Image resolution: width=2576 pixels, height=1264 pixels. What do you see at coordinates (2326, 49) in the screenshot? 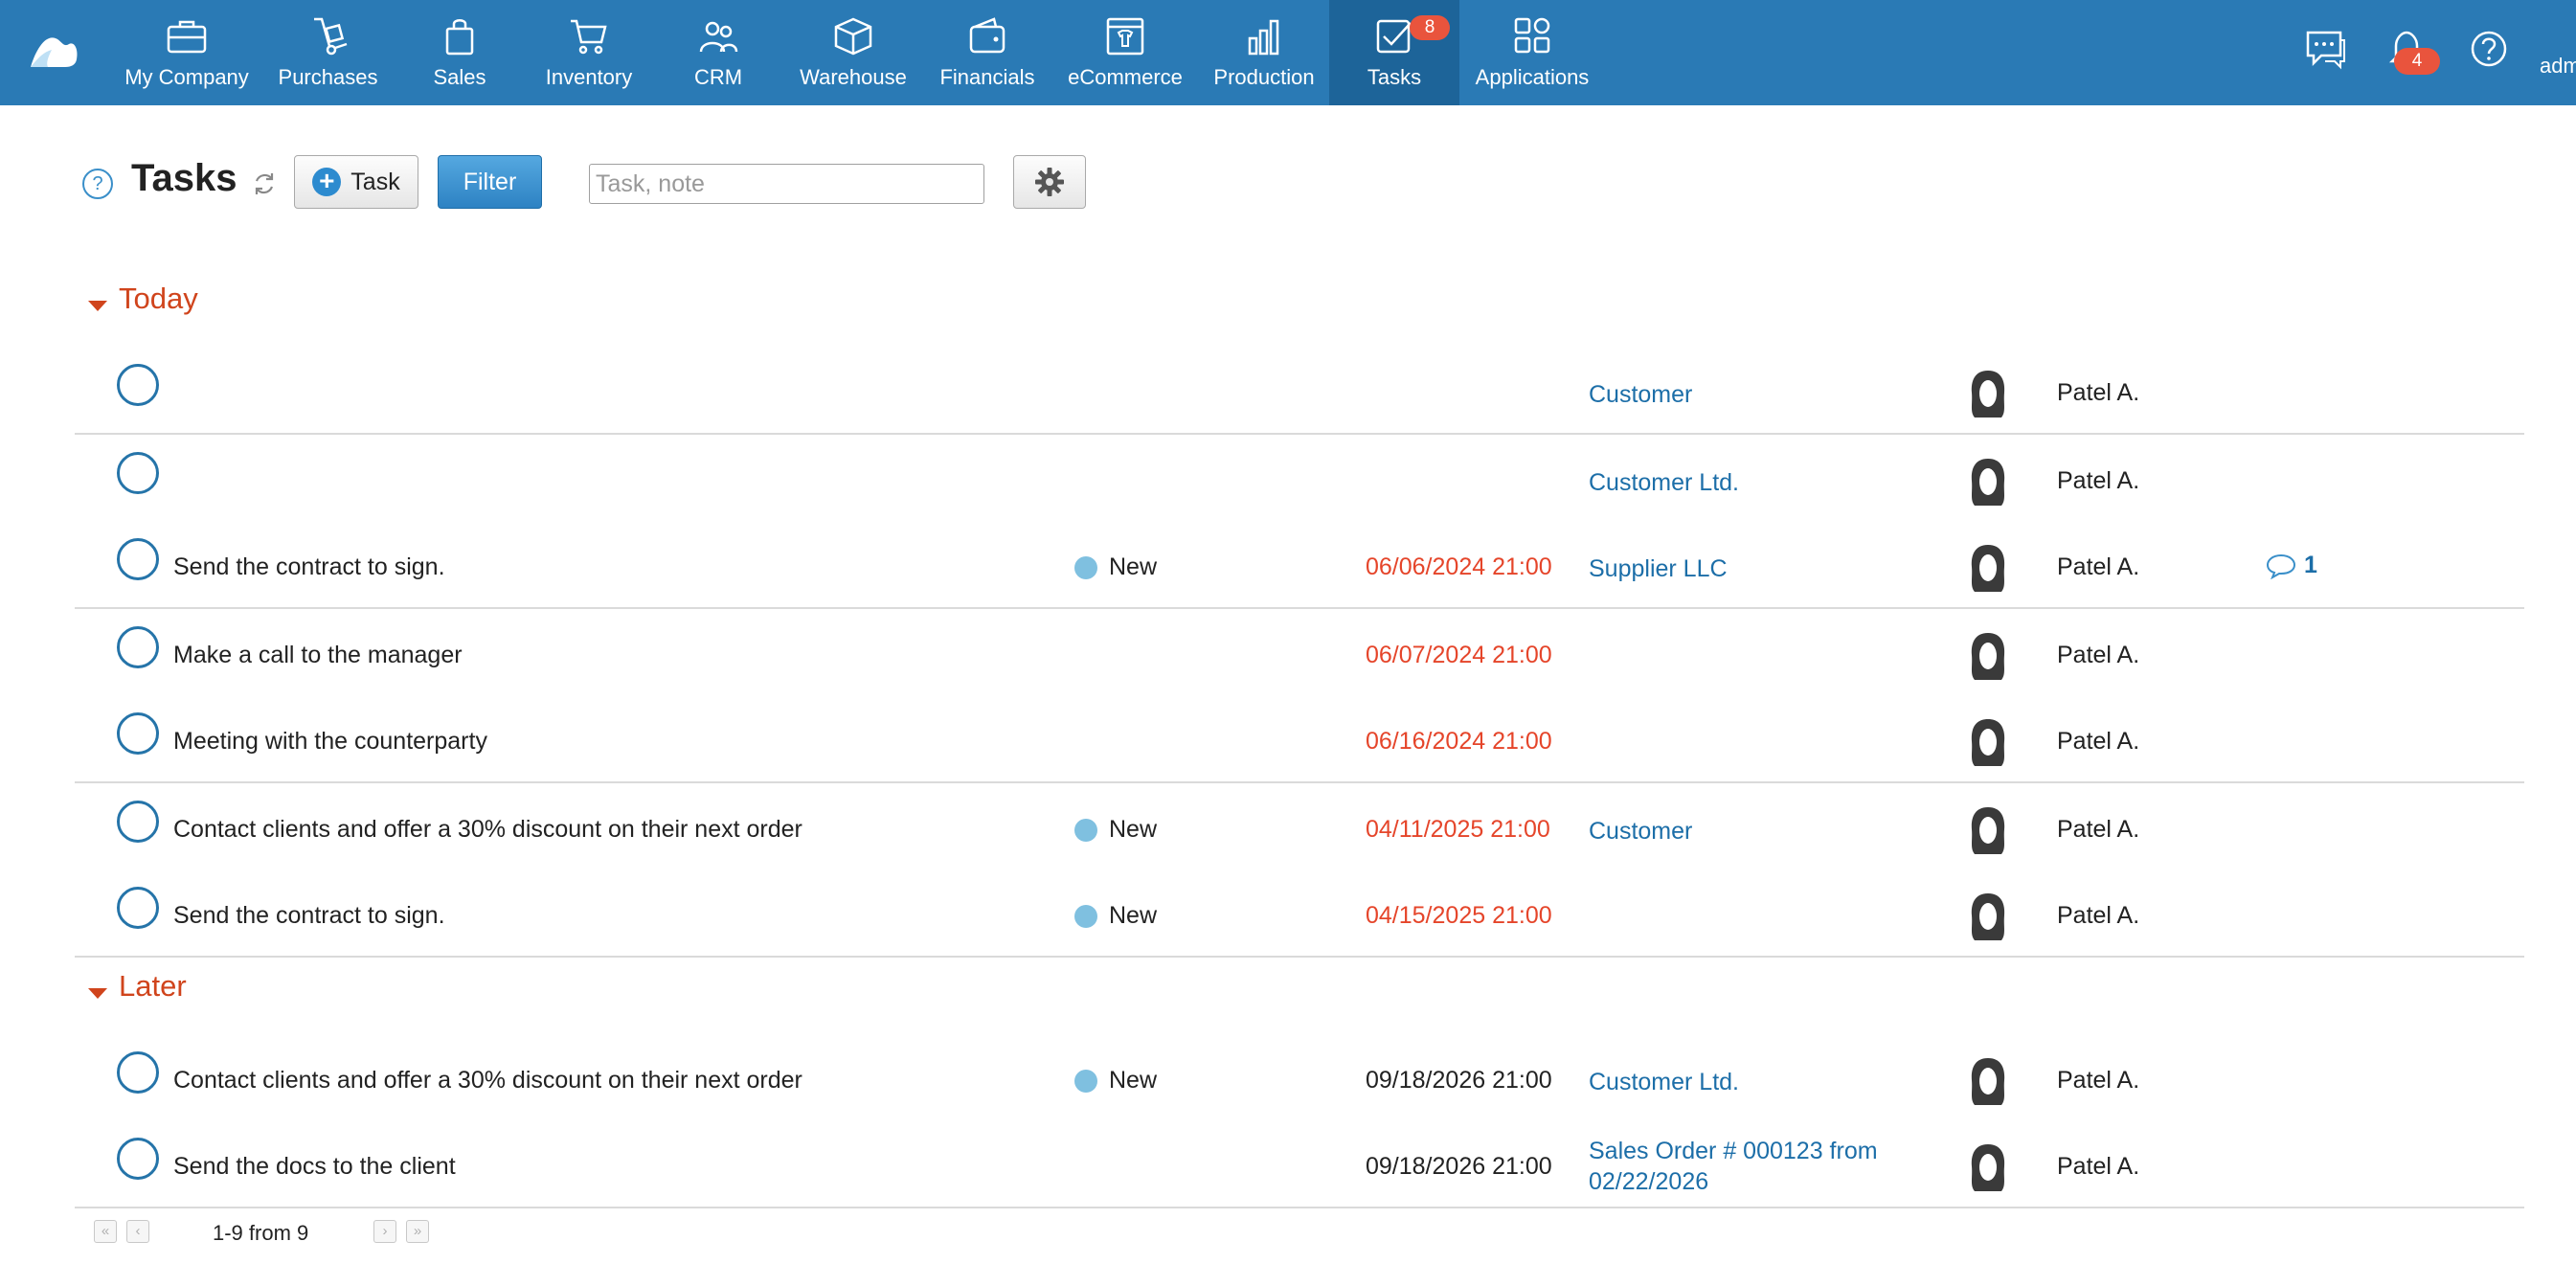
I see `chat-icon` at bounding box center [2326, 49].